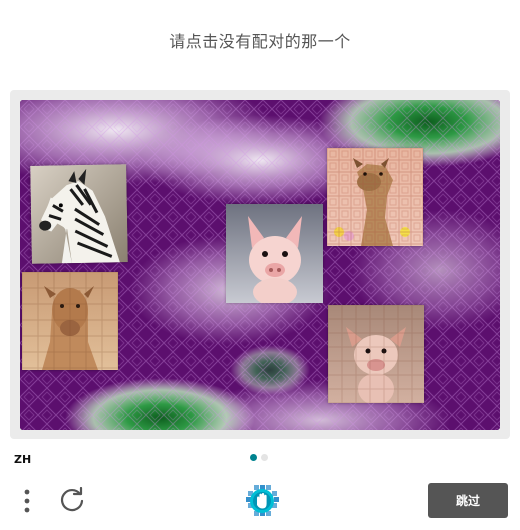 This screenshot has width=520, height=530. I want to click on more-vertical-icon, so click(27, 501).